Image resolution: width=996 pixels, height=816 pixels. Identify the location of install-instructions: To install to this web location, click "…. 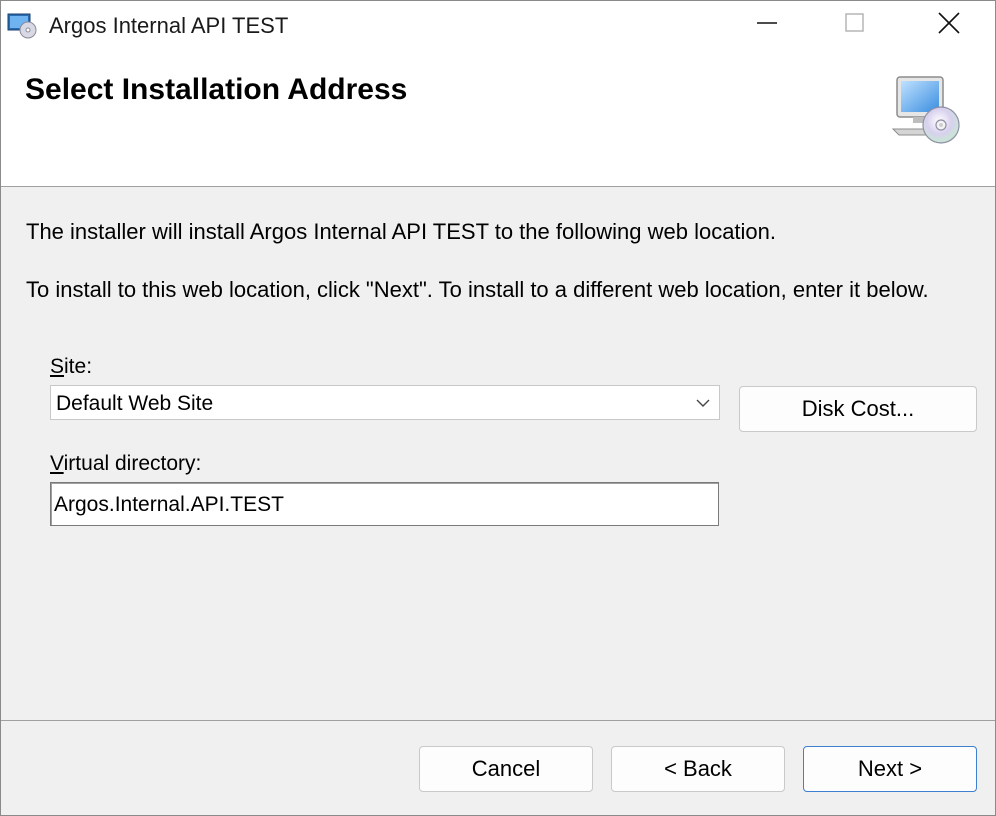
(477, 289).